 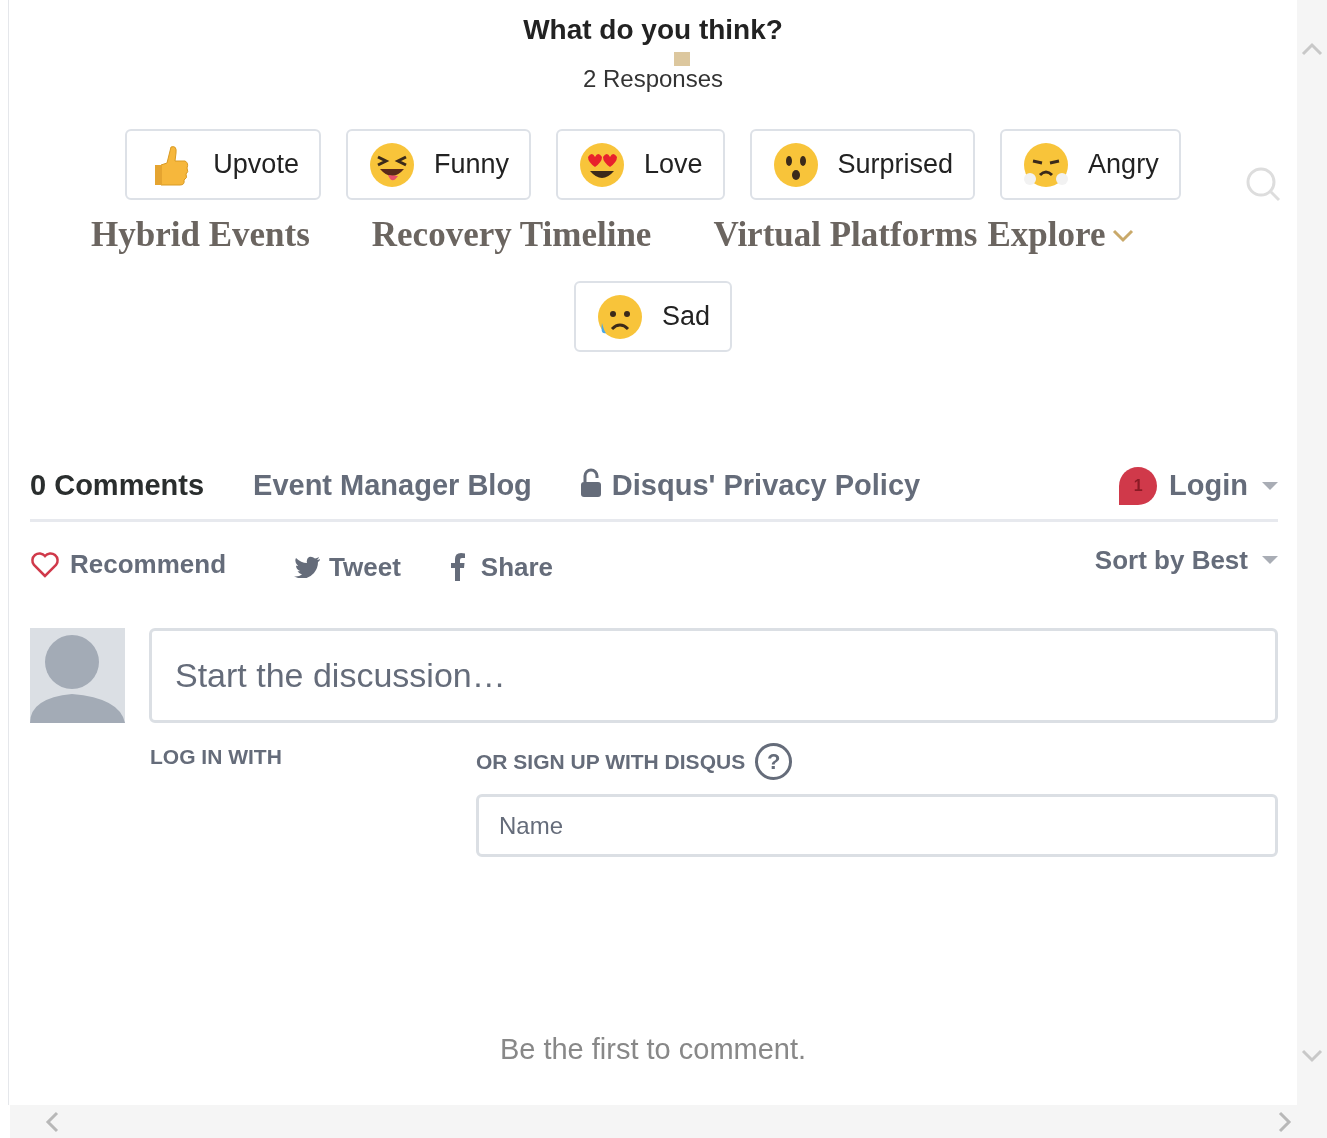 I want to click on facebook-f-icon, so click(x=457, y=567).